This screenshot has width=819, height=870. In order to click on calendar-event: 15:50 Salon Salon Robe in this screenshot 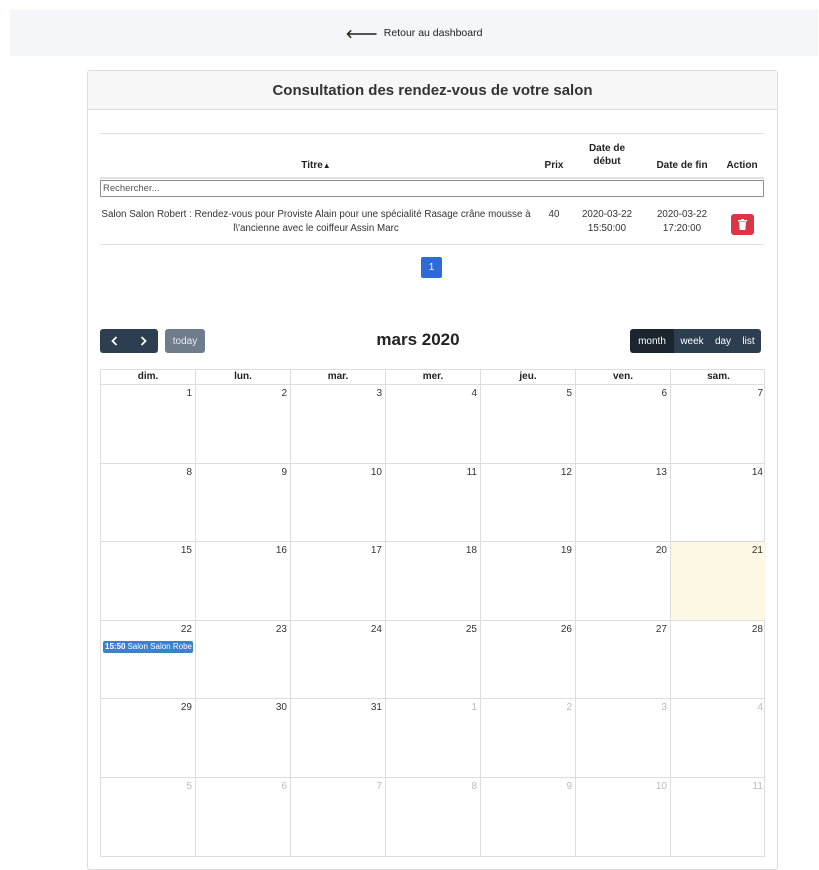, I will do `click(148, 646)`.